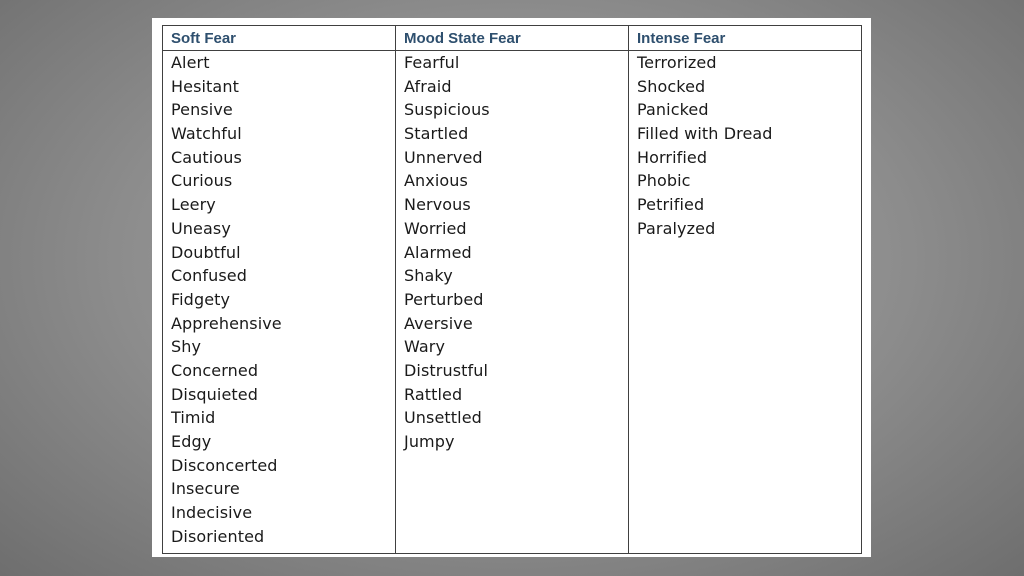  I want to click on word-item: Perturbed, so click(444, 299).